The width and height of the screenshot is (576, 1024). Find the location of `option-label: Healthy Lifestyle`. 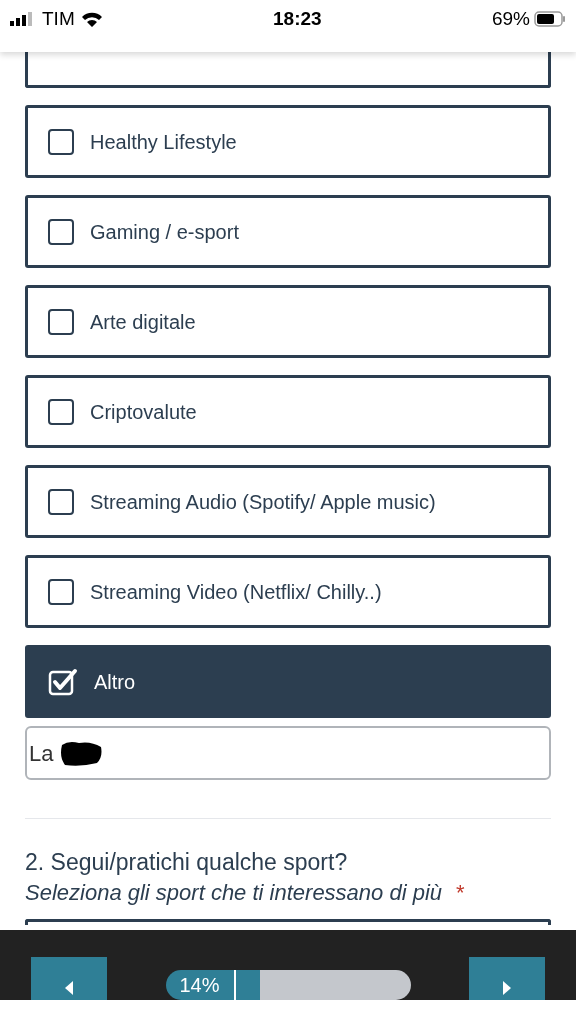

option-label: Healthy Lifestyle is located at coordinates (163, 142).